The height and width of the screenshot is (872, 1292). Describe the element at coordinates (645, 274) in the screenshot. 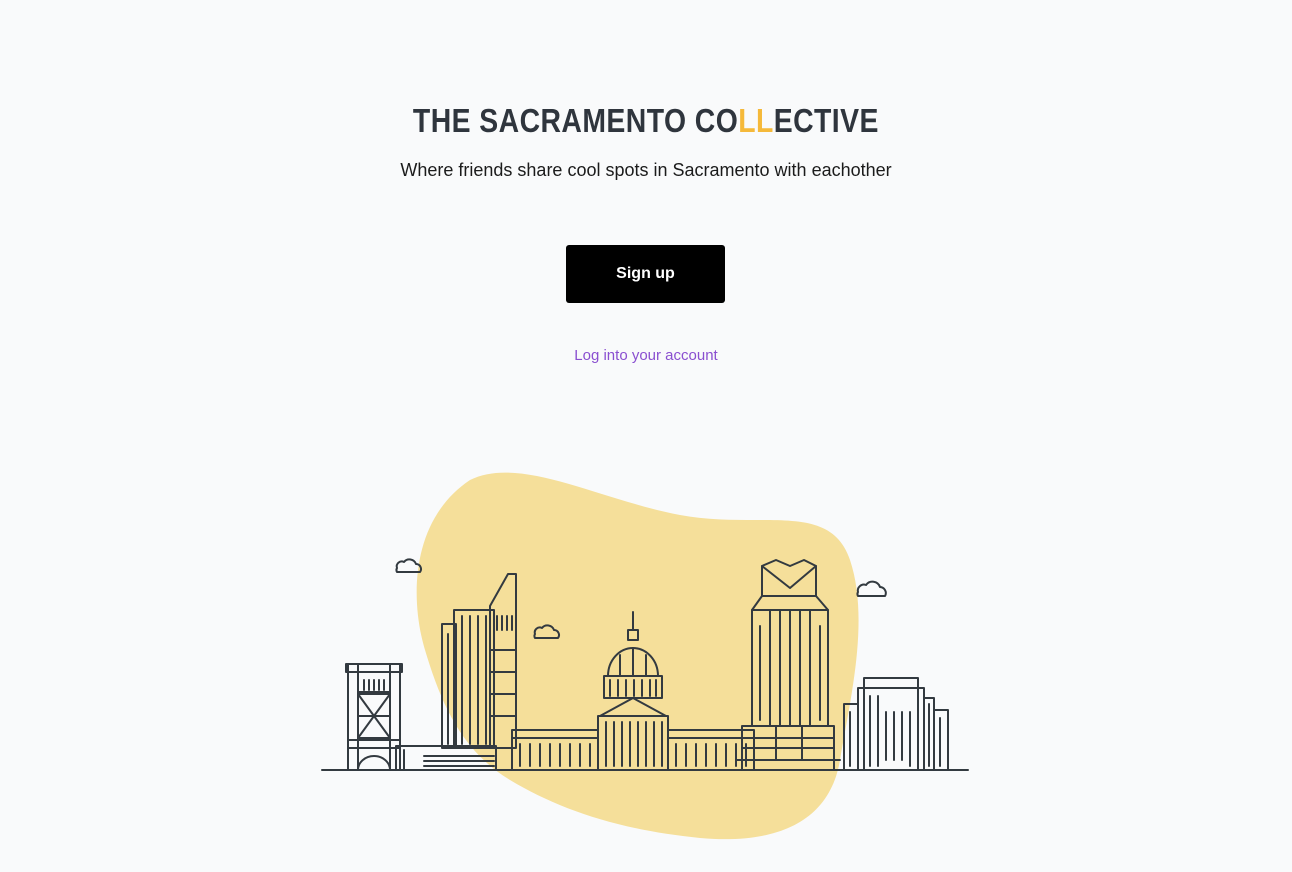

I see `sign-up-button: Sign up` at that location.